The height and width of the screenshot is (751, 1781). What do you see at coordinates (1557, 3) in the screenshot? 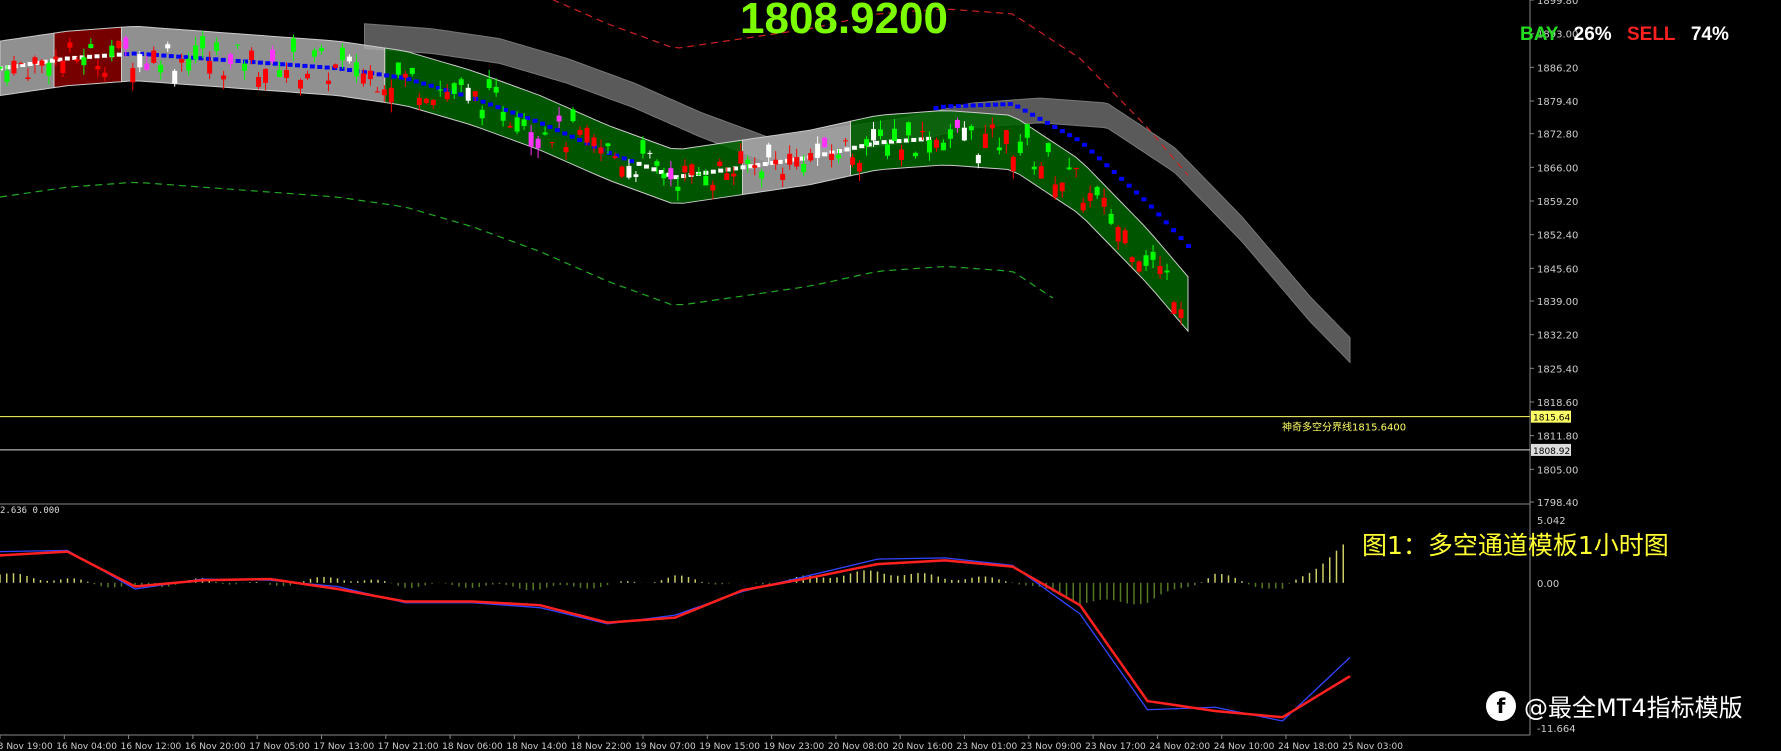
I see `price-tick-label: 1899.80` at bounding box center [1557, 3].